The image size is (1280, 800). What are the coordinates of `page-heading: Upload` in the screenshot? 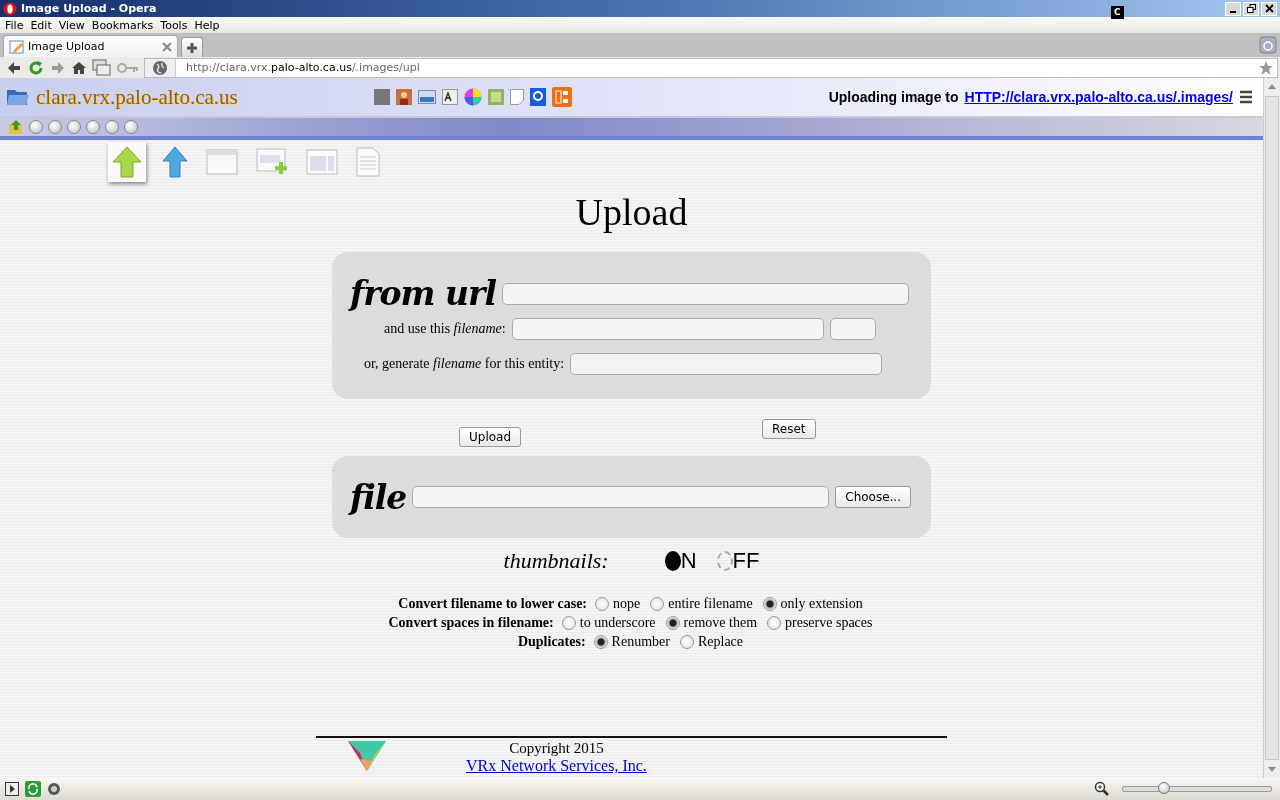 It's located at (631, 212).